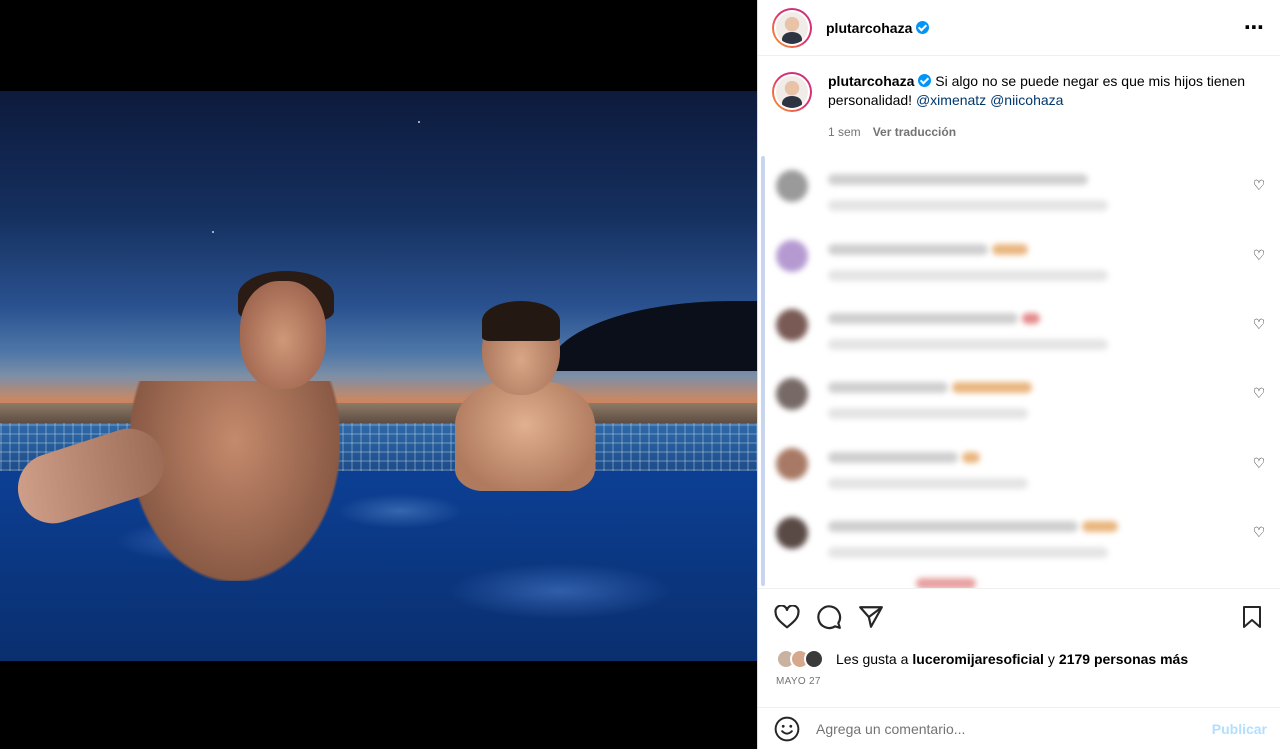  Describe the element at coordinates (1019, 588) in the screenshot. I see `divider` at that location.